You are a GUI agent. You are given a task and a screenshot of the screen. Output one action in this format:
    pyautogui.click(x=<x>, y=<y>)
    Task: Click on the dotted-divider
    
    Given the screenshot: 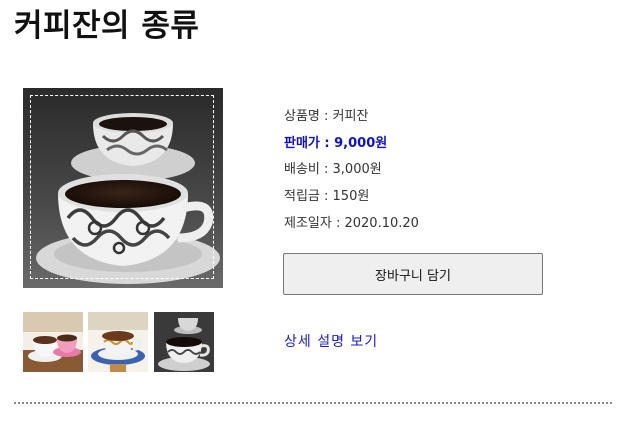 What is the action you would take?
    pyautogui.click(x=313, y=403)
    